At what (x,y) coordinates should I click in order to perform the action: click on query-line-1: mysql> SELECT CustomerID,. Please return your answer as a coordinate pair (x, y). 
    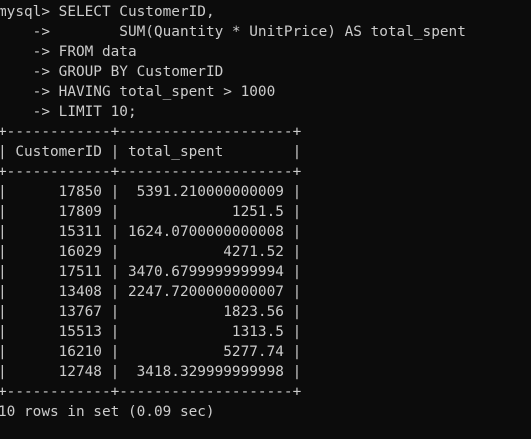
    Looking at the image, I should click on (107, 12).